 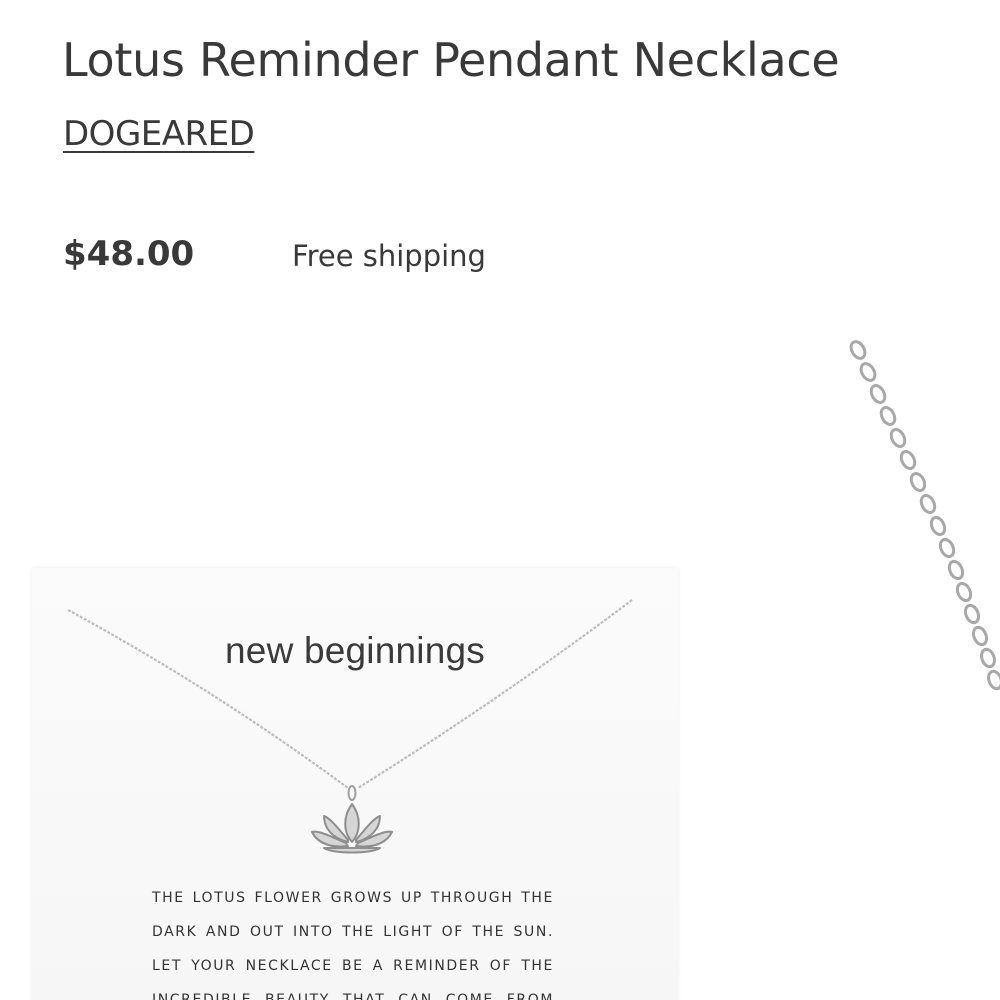 I want to click on card-message-line: THE LOTUS FLOWER GROWS UP THROUGH THE, so click(x=353, y=898).